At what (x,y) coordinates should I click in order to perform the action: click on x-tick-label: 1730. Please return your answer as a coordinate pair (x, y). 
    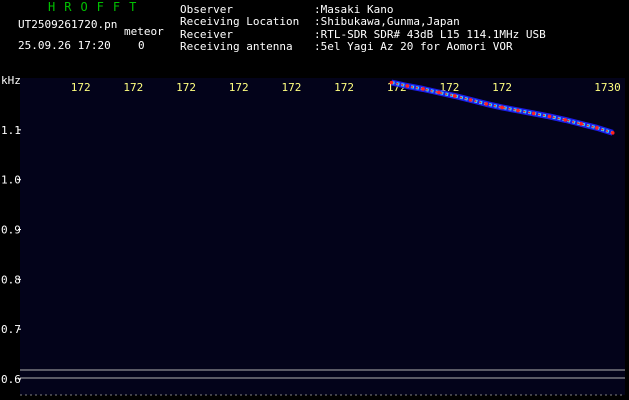
    Looking at the image, I should click on (607, 87).